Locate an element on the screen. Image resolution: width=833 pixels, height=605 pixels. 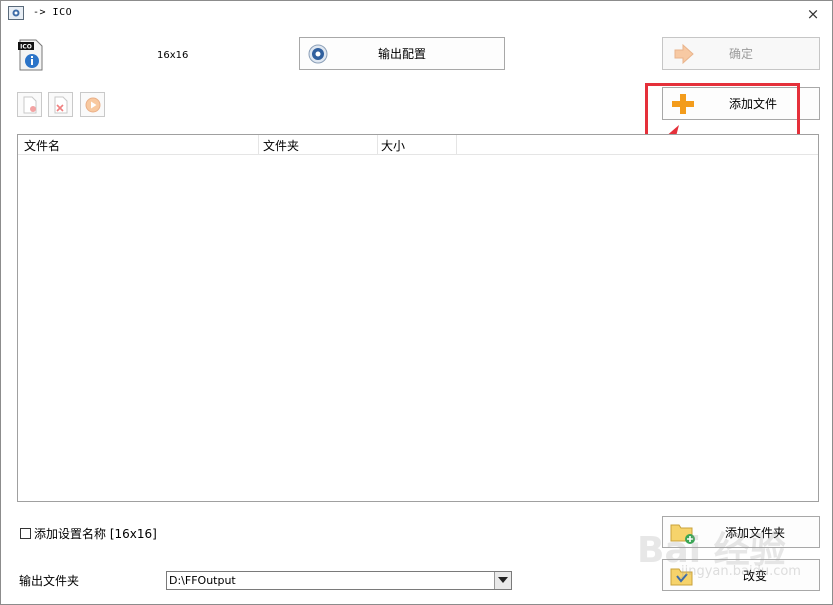
ok-label: 确定 is located at coordinates (740, 54).